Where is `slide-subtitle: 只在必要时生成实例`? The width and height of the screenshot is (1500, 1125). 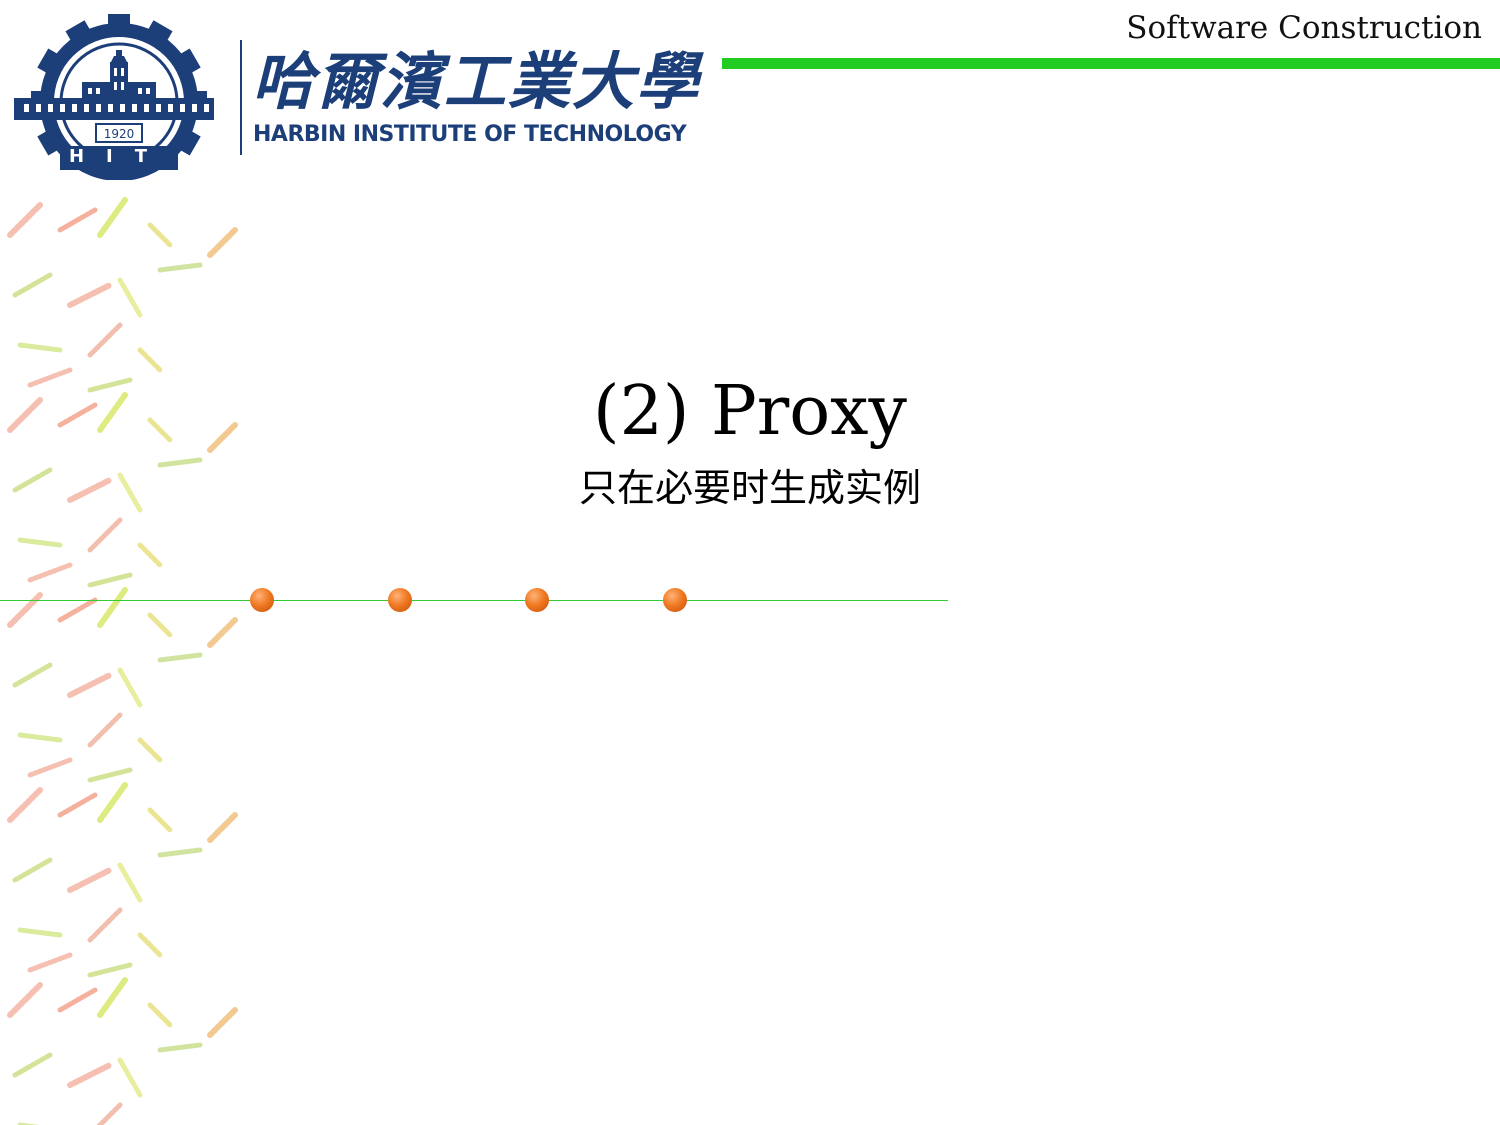
slide-subtitle: 只在必要时生成实例 is located at coordinates (749, 488).